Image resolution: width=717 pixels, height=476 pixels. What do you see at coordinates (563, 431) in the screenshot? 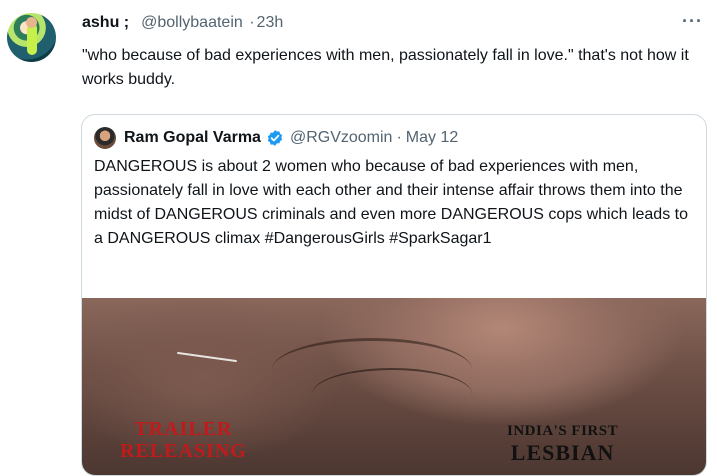
I see `badge-line-1: INDIA'S FIRST` at bounding box center [563, 431].